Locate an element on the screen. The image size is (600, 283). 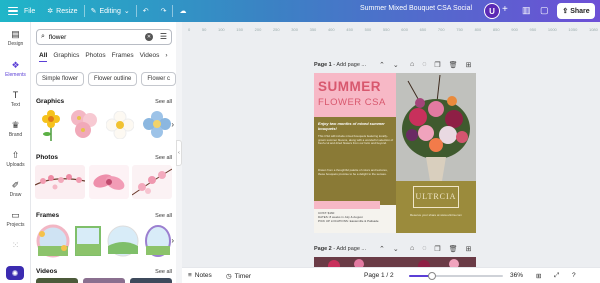
photo-pink-lily is located at coordinates (109, 182).